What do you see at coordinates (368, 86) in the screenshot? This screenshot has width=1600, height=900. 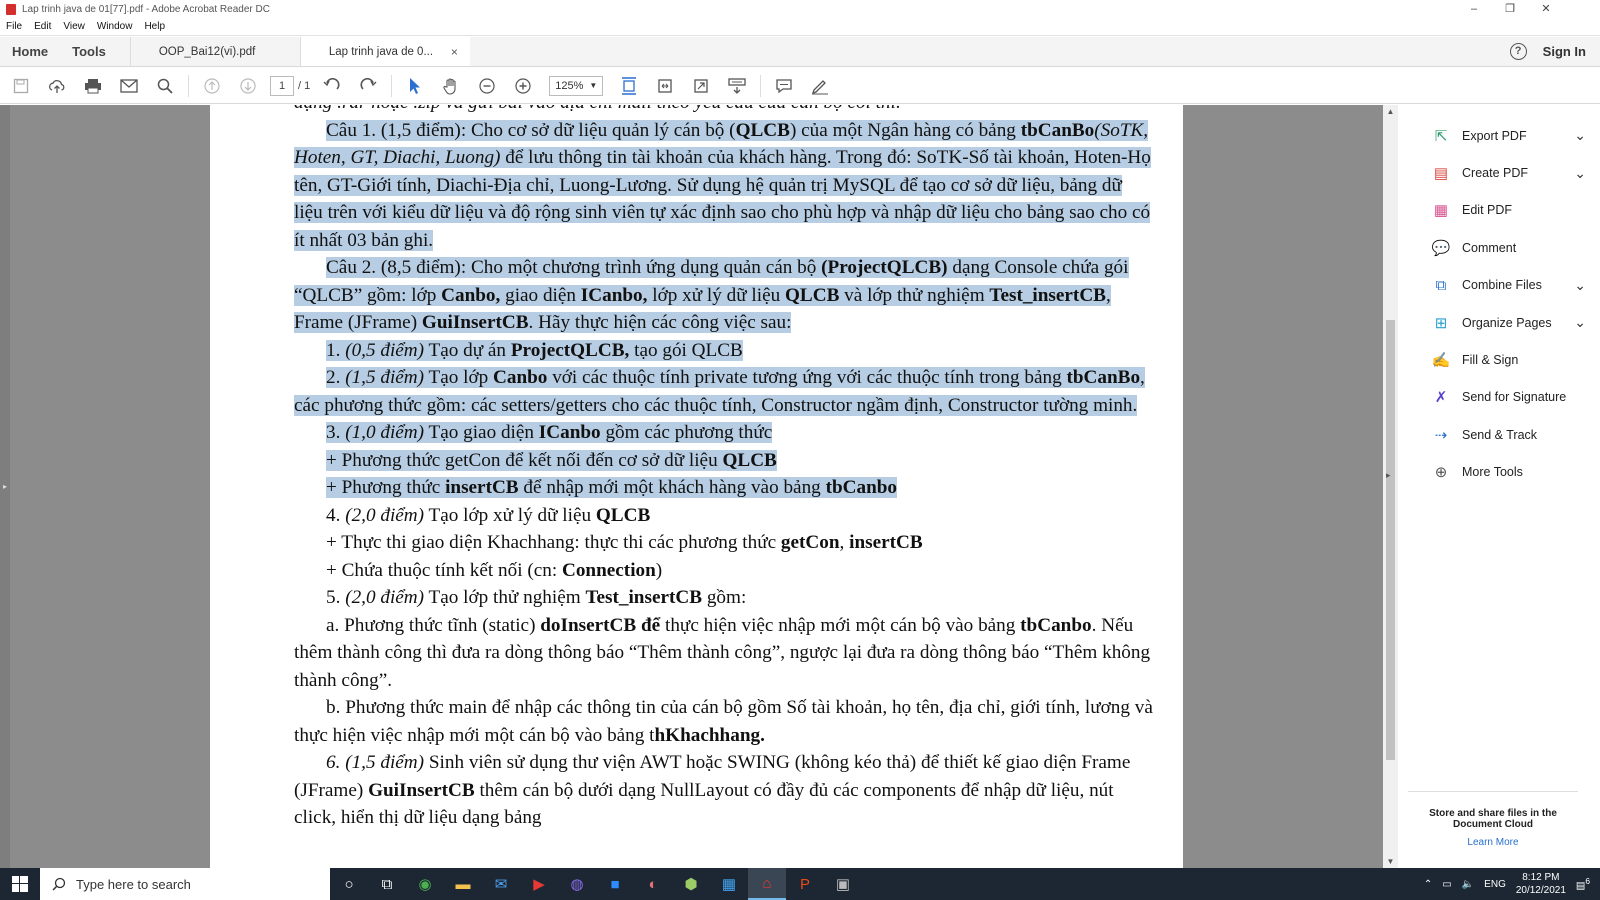 I see `rotate-clockwise-icon` at bounding box center [368, 86].